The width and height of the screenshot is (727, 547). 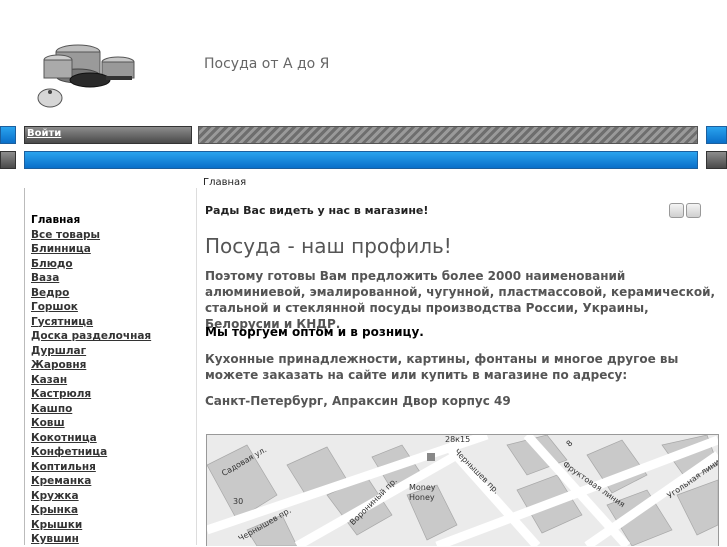 I want to click on map-label-honey: Honey, so click(x=422, y=497).